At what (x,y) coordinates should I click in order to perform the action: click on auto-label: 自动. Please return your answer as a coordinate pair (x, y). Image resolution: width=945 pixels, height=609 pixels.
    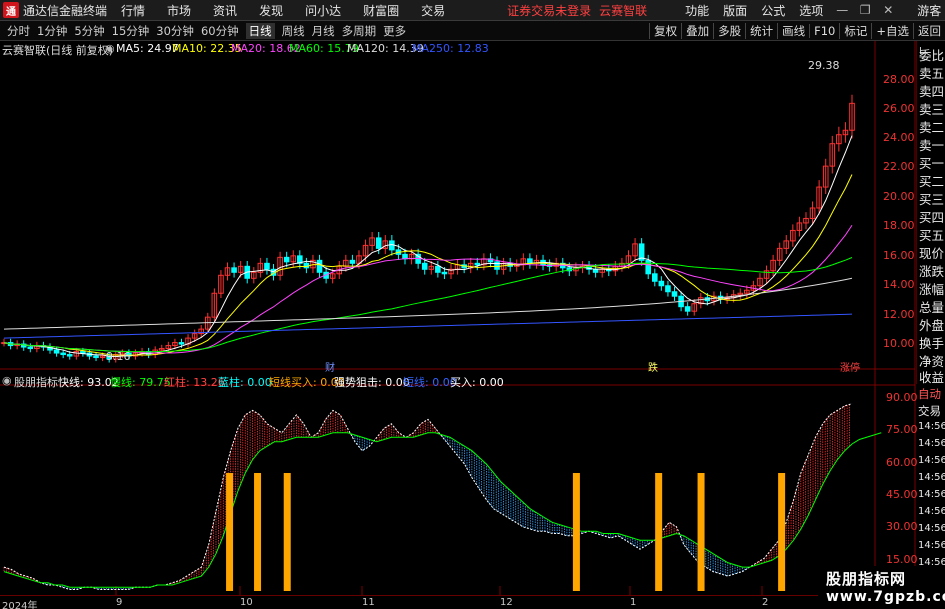
    Looking at the image, I should click on (929, 394).